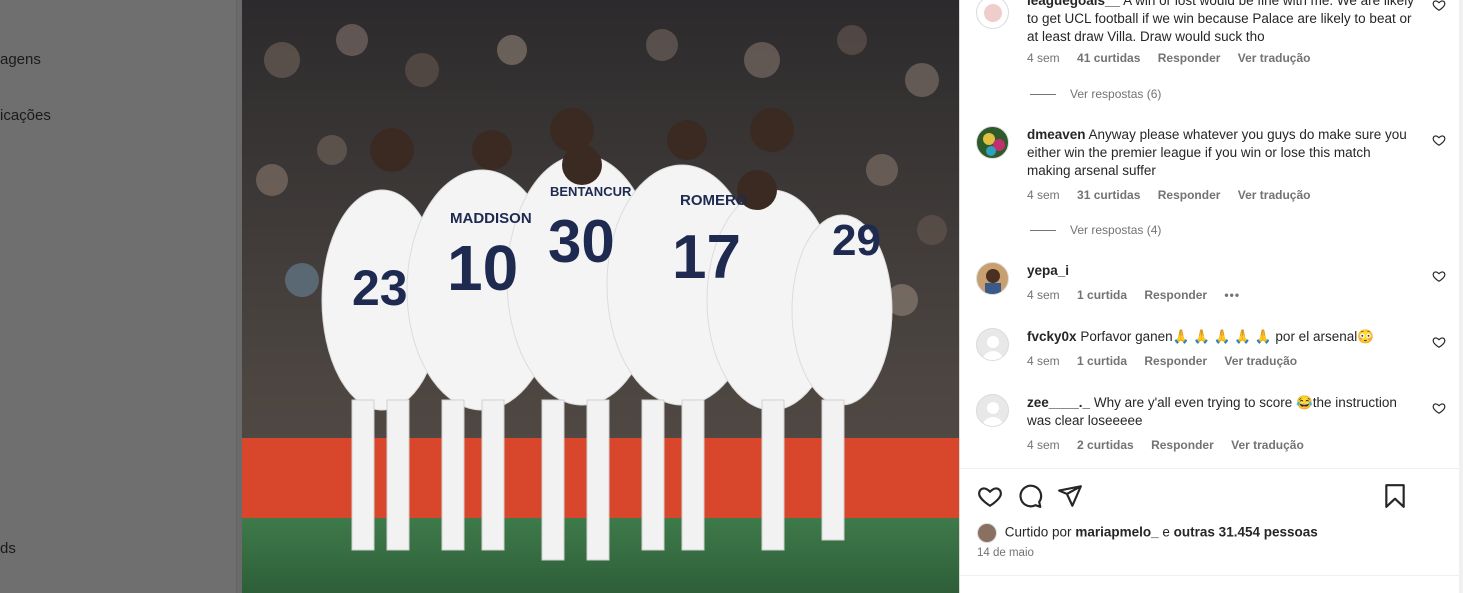 The height and width of the screenshot is (593, 1463). I want to click on comment-meta: 4 sem 1 curtida Responder •••, so click(1140, 295).